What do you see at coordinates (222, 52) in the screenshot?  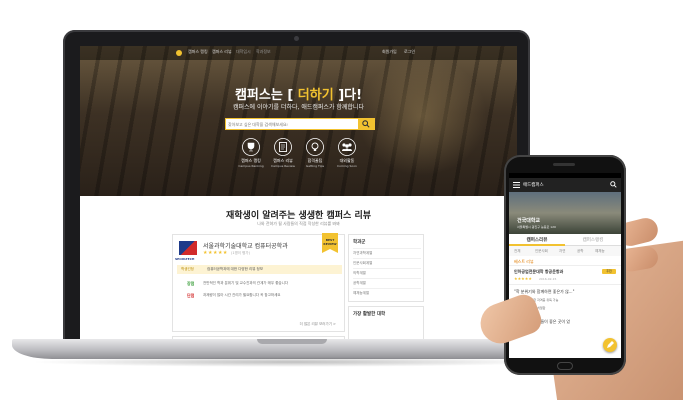 I see `nav-item-review: 캠퍼스 리뷰` at bounding box center [222, 52].